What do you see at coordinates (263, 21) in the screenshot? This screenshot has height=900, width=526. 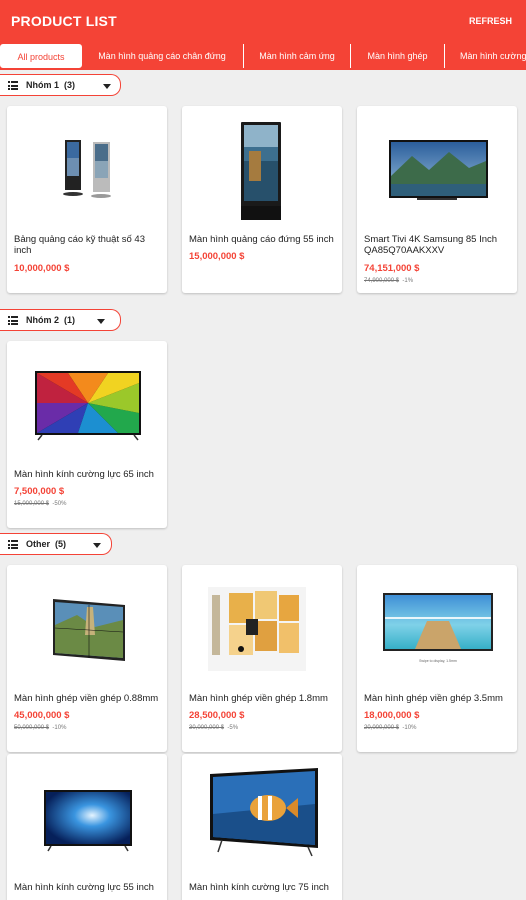 I see `app-bar: PRODUCT LIST REFRESH` at bounding box center [263, 21].